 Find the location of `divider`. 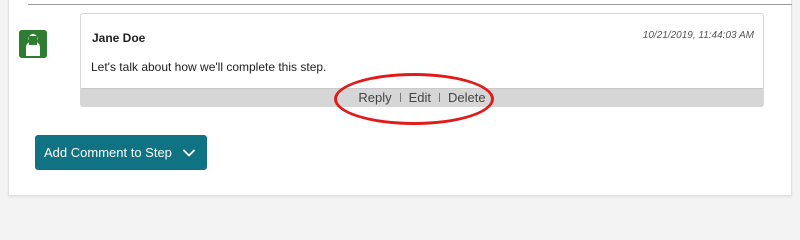

divider is located at coordinates (410, 4).